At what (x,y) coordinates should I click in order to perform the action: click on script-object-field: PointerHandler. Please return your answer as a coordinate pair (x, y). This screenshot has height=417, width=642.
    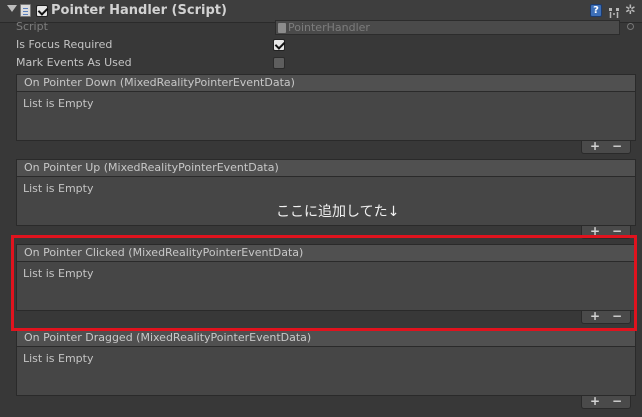
    Looking at the image, I should click on (447, 27).